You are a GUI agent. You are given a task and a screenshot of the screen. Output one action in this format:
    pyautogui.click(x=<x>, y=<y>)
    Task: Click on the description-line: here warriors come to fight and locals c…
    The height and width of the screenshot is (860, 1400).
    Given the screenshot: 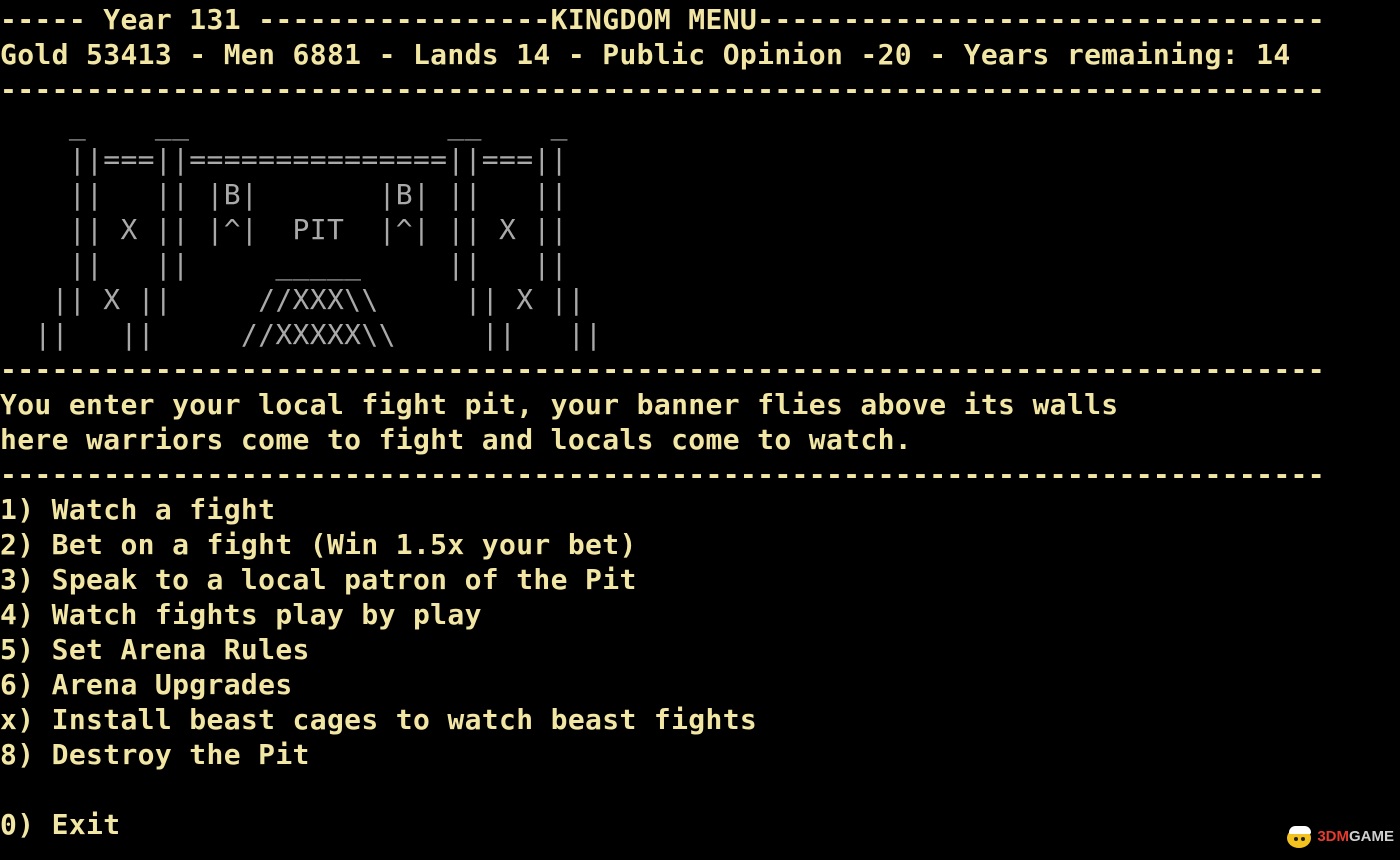 What is the action you would take?
    pyautogui.click(x=456, y=439)
    